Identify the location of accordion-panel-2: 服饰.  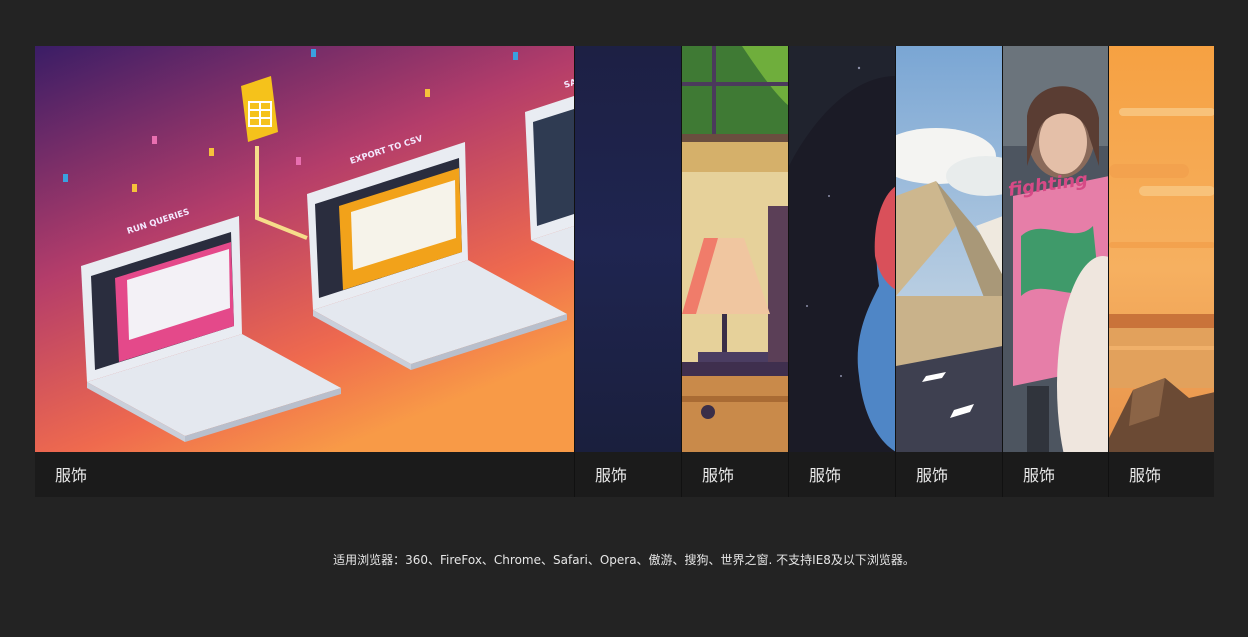
(627, 271).